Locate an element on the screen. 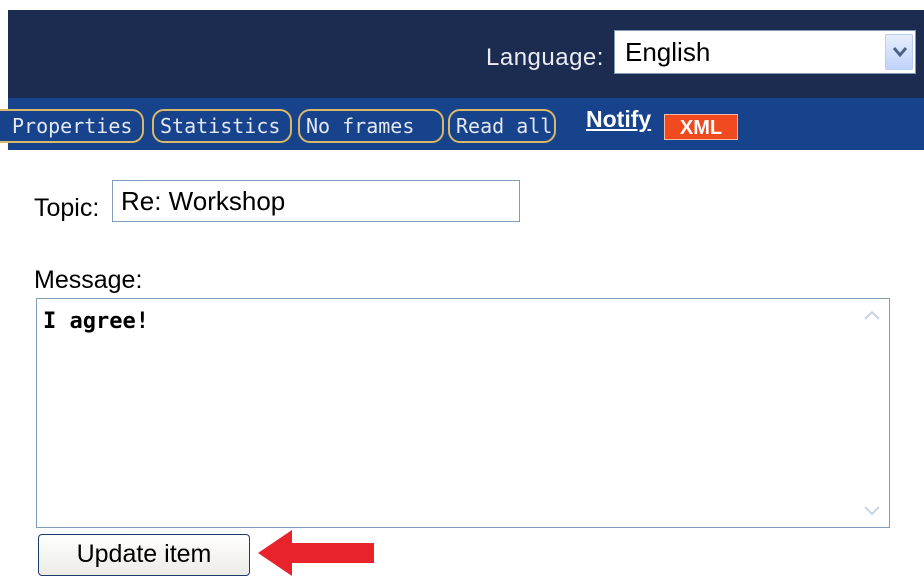 This screenshot has width=924, height=578. language-label: Language: is located at coordinates (545, 57).